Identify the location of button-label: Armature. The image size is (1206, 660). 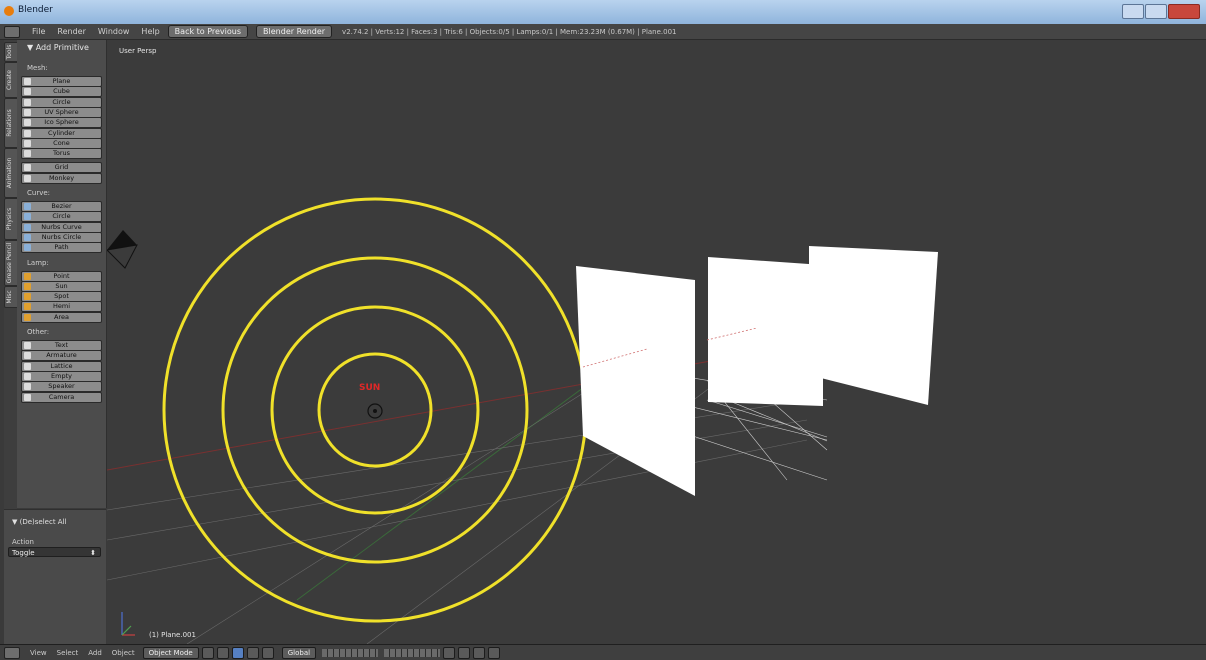
(61, 355).